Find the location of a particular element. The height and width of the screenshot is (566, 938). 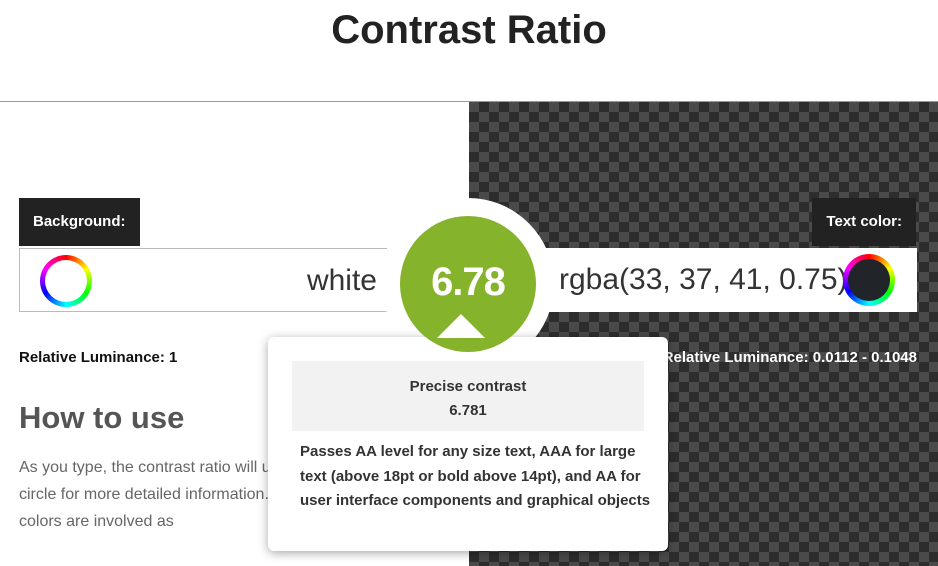

contrast-ratio-value: 6.78 is located at coordinates (468, 282).